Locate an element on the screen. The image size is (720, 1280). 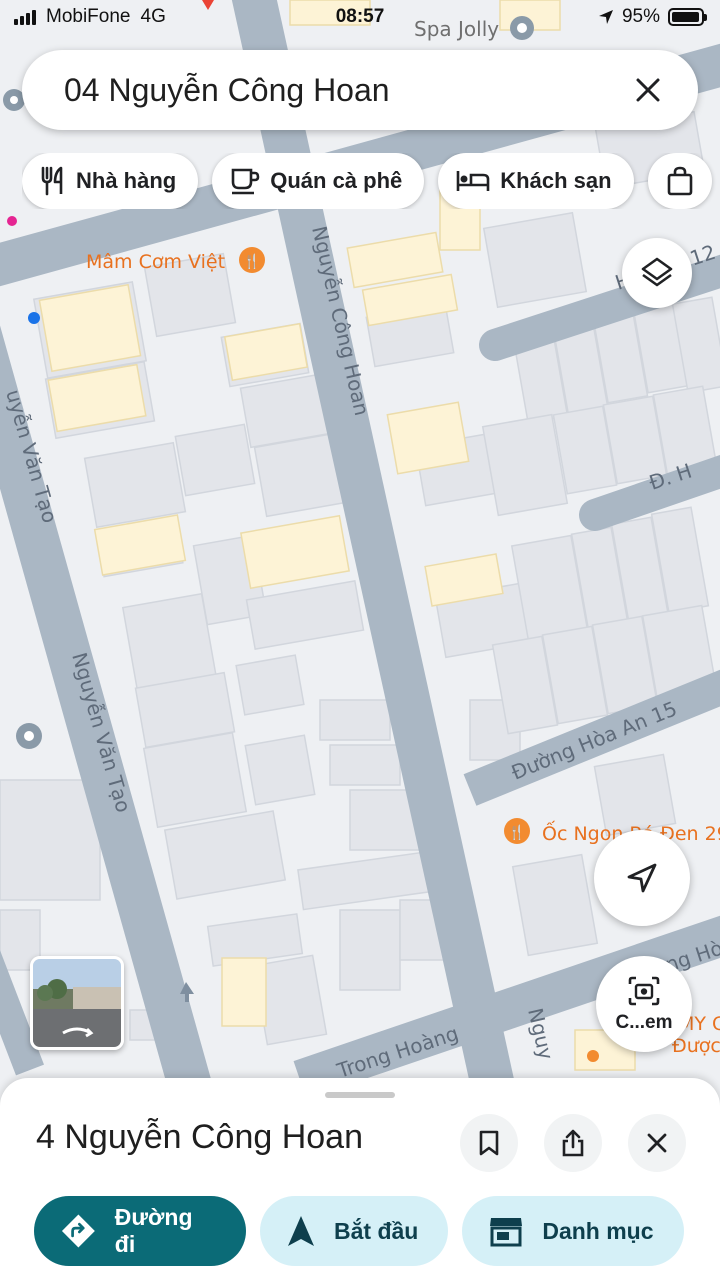
location-arrow-icon is located at coordinates (605, 17).